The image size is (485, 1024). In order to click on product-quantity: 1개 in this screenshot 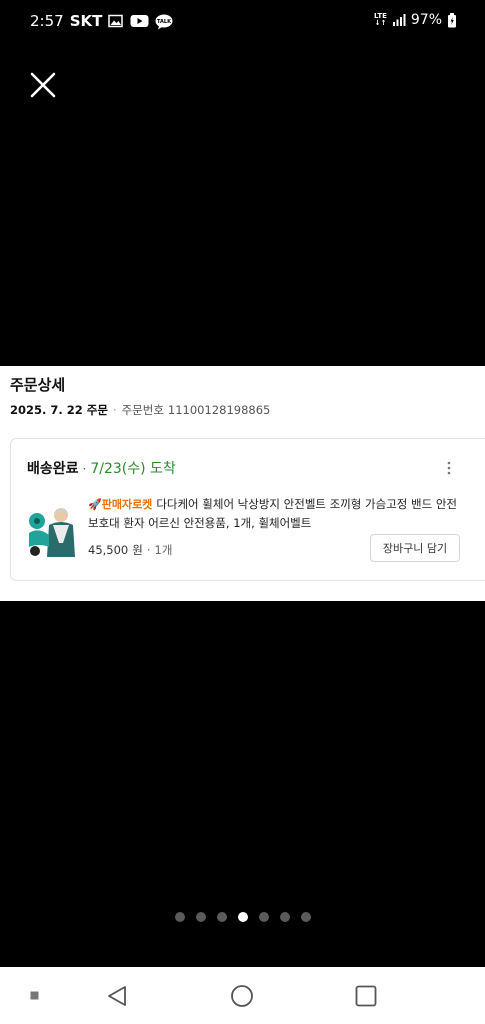, I will do `click(163, 550)`.